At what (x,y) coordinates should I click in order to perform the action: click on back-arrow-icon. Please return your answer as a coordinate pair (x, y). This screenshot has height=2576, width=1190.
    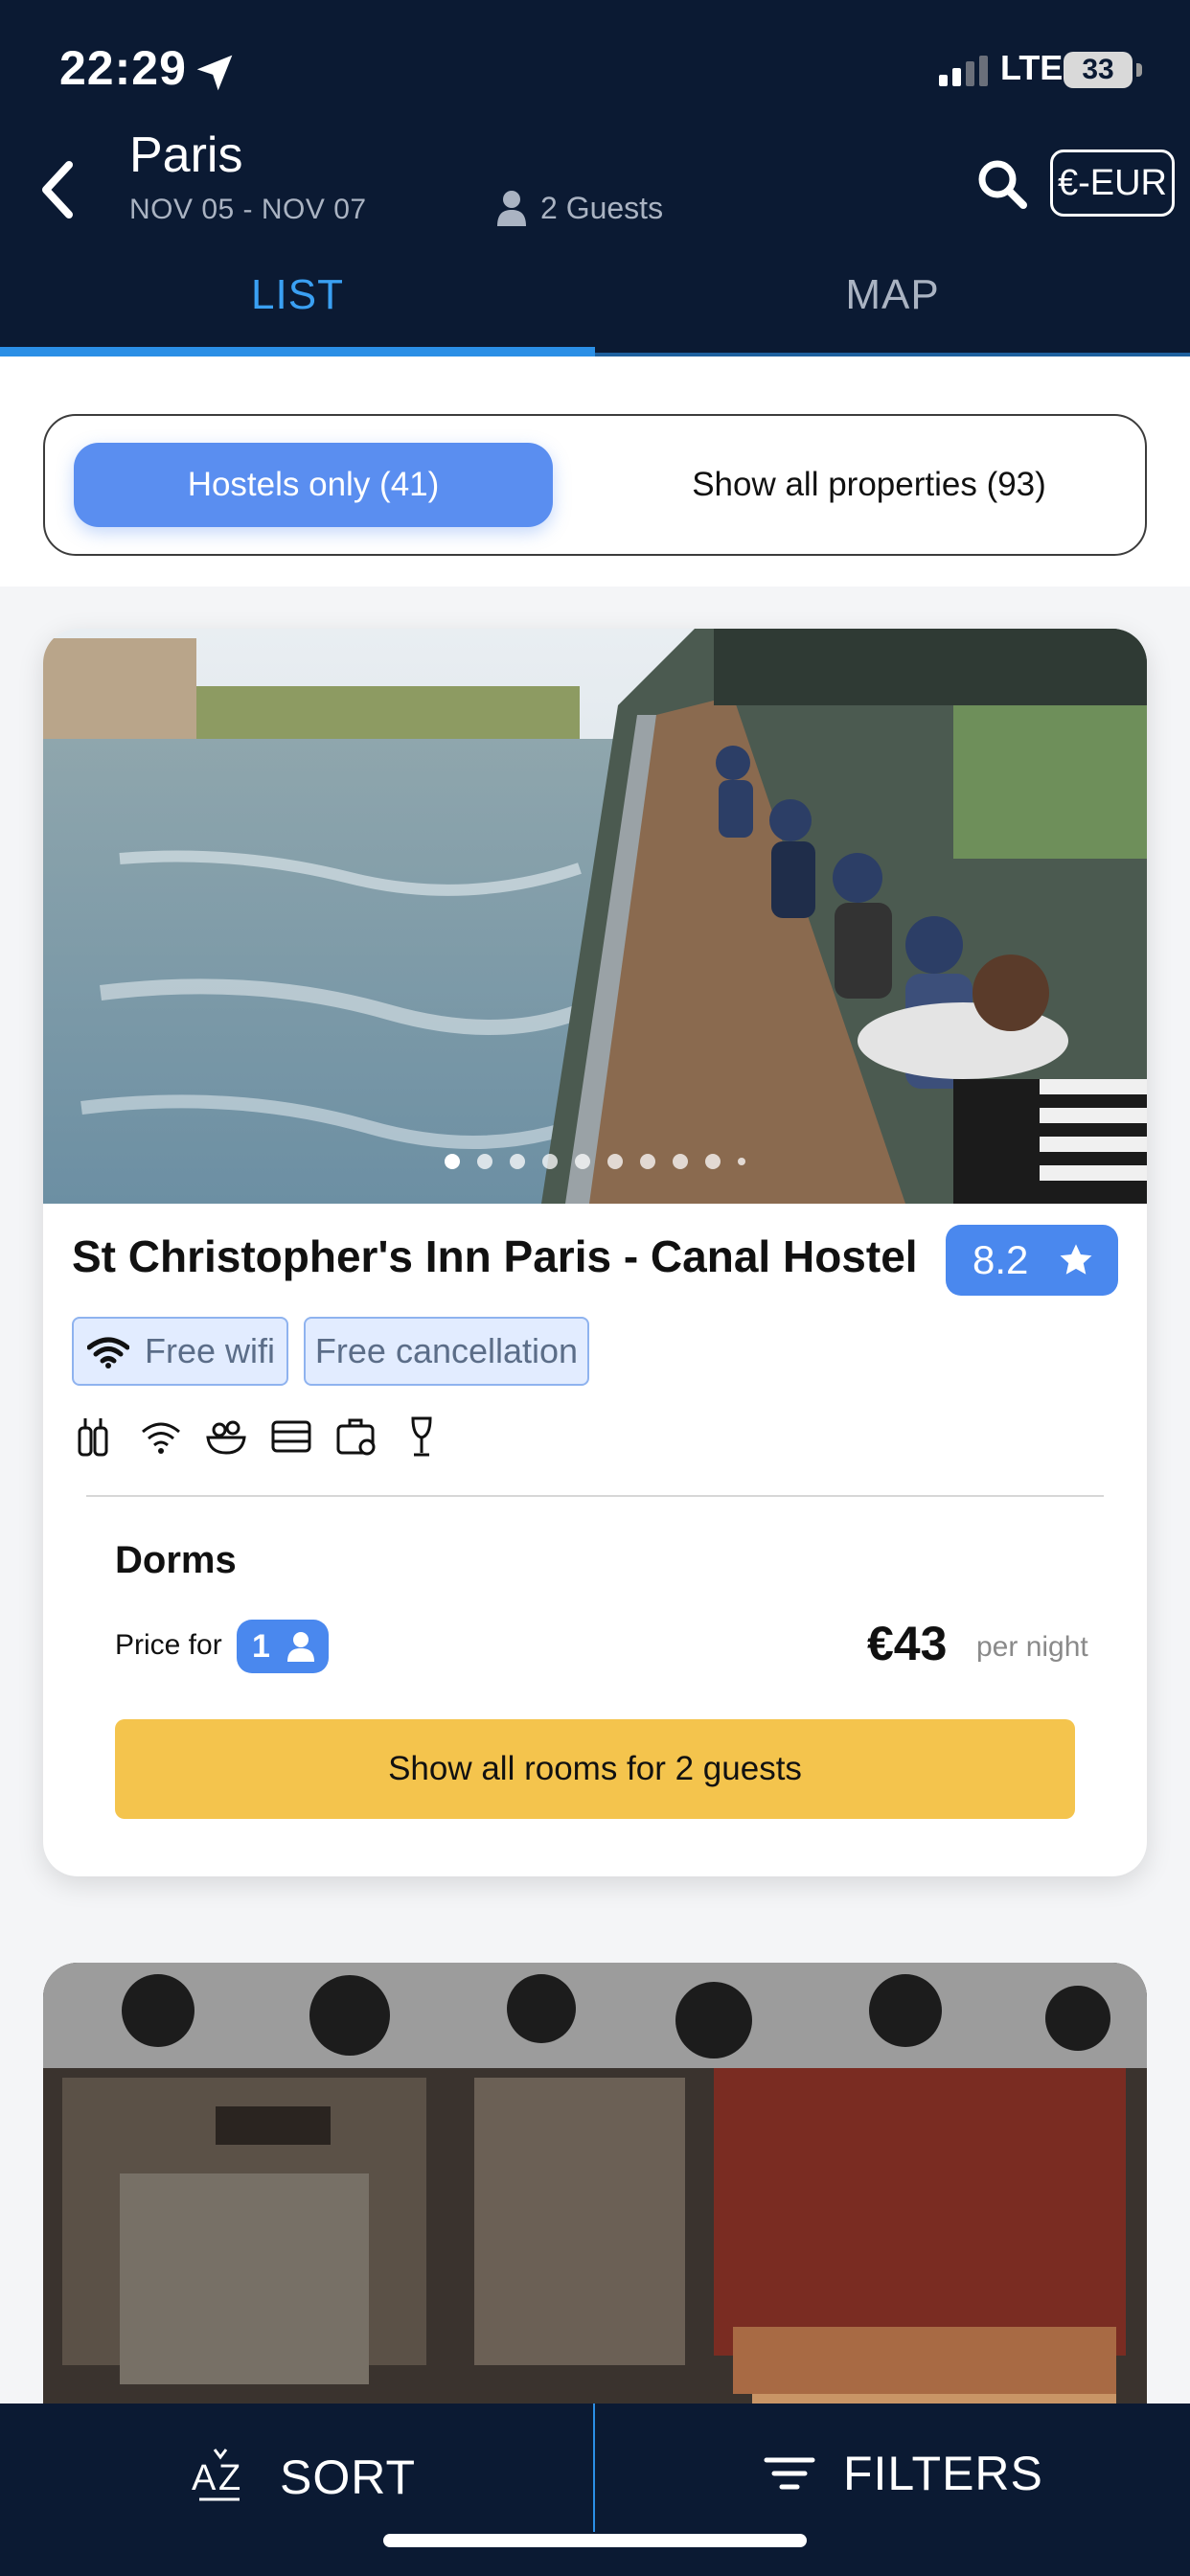
    Looking at the image, I should click on (58, 189).